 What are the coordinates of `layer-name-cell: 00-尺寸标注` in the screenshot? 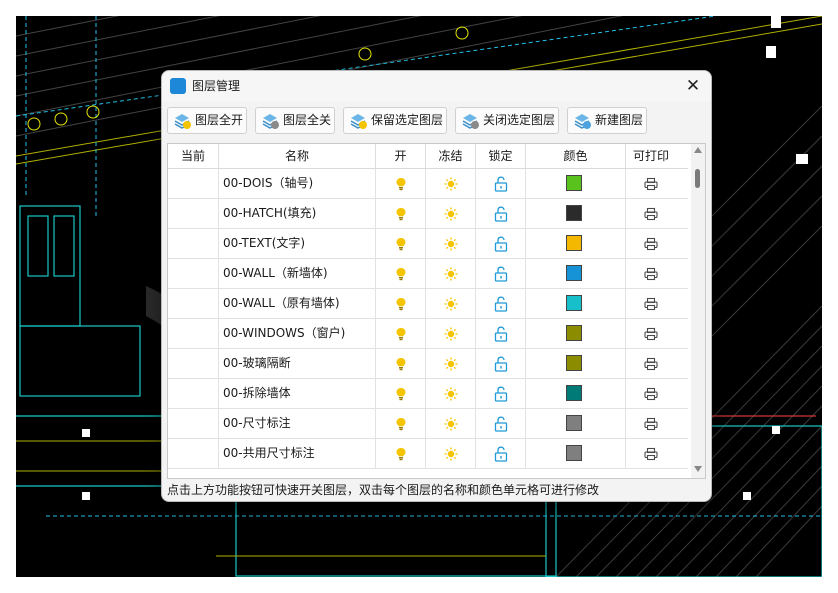 It's located at (297, 423).